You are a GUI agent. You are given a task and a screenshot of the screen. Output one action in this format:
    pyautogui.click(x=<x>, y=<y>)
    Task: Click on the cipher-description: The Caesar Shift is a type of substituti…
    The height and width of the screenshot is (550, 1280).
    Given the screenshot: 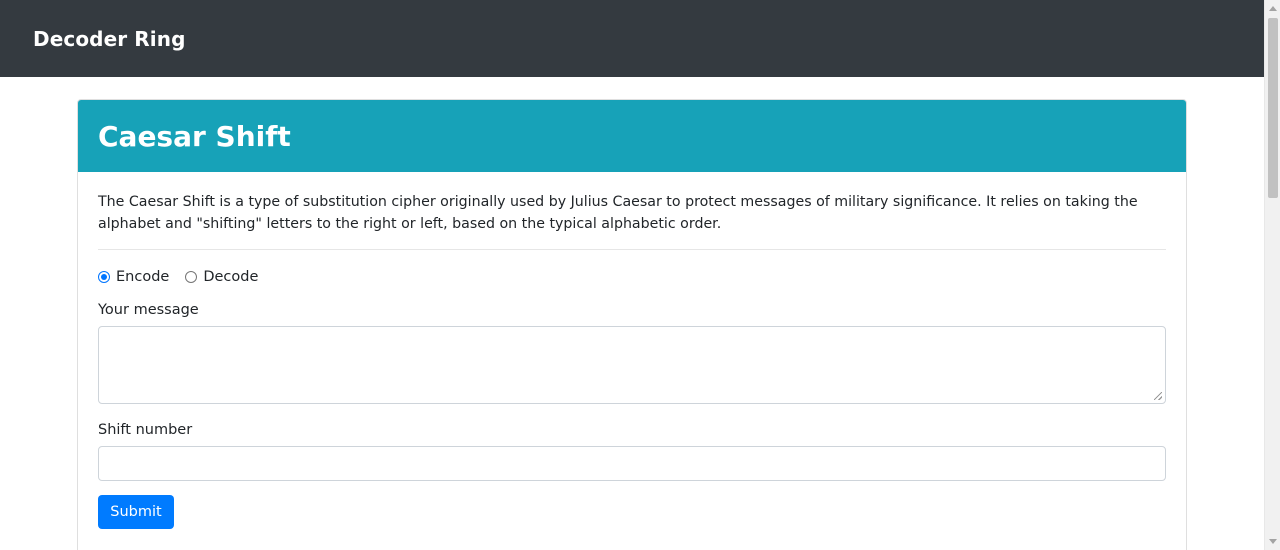 What is the action you would take?
    pyautogui.click(x=618, y=213)
    